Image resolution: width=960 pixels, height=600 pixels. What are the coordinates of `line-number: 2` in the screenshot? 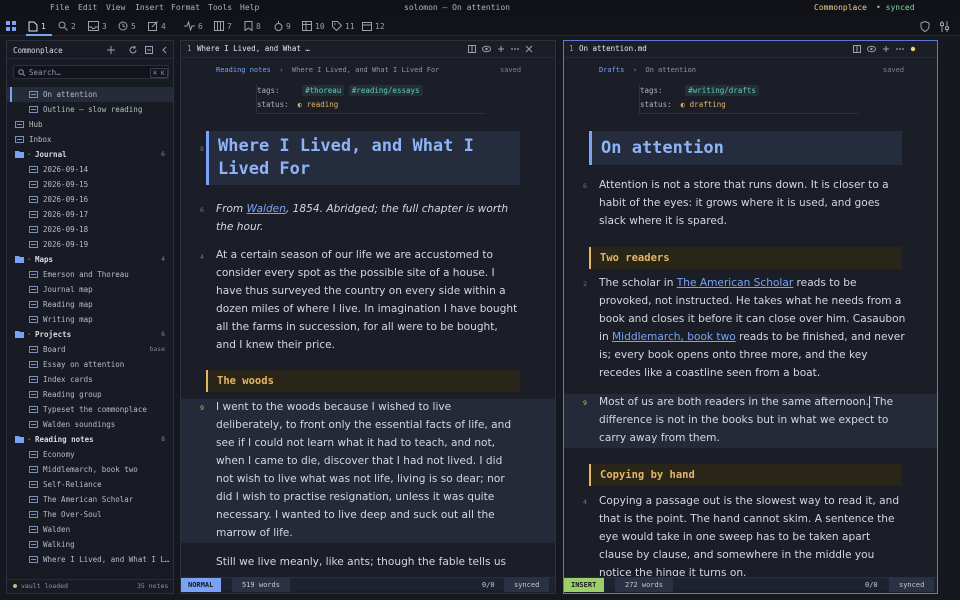 It's located at (585, 284).